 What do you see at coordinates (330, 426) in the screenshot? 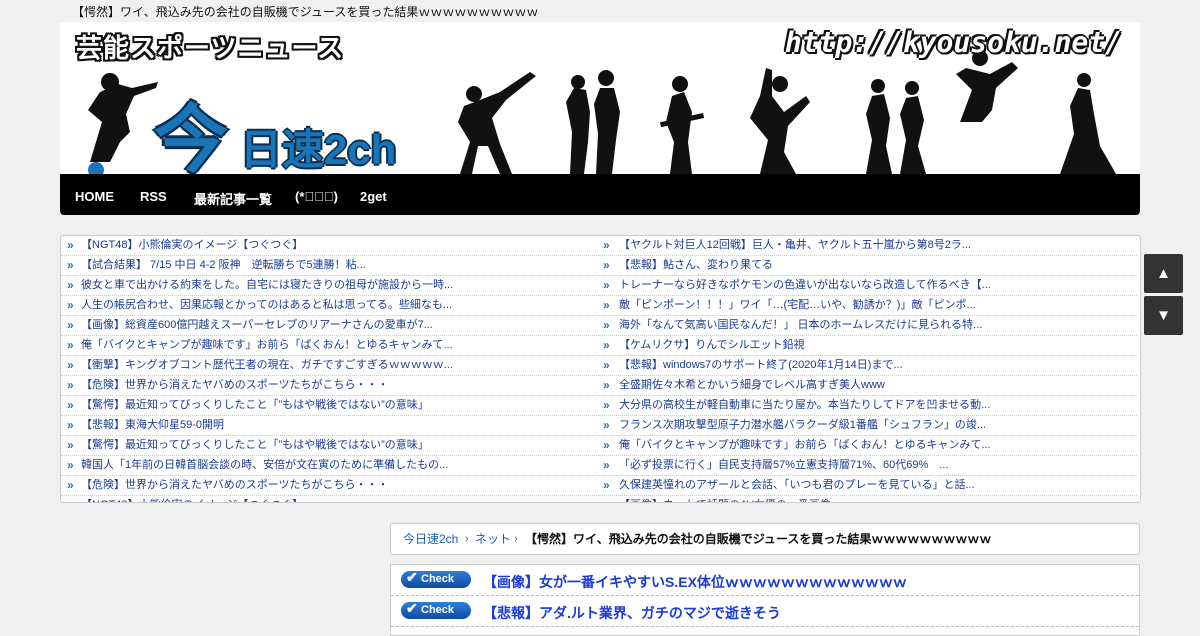
I see `rss-item: » 【悲報】東海大仰星59-0開明` at bounding box center [330, 426].